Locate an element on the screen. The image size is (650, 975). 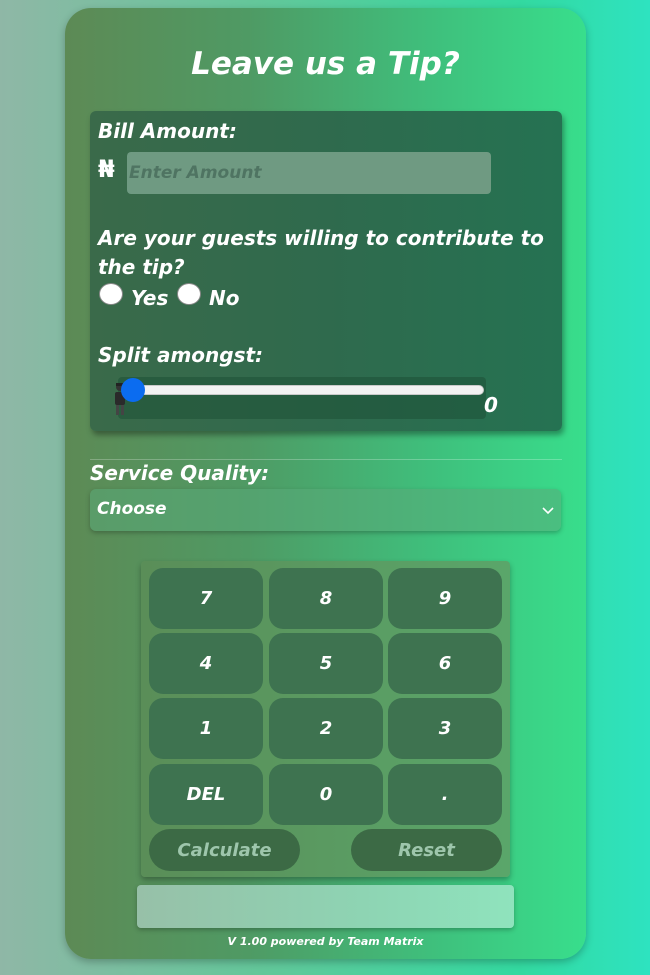
page-title: Leave us a Tip? is located at coordinates (325, 64).